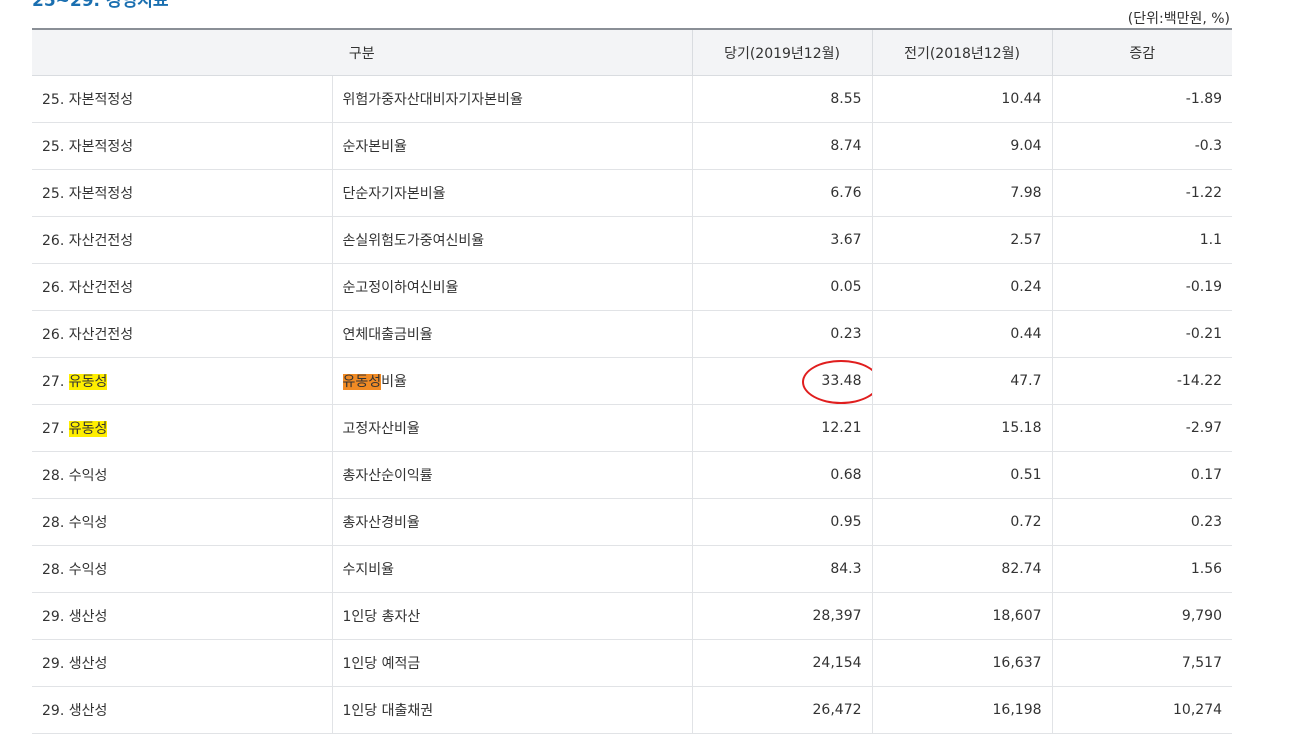  Describe the element at coordinates (782, 616) in the screenshot. I see `cell-current: 28,397` at that location.